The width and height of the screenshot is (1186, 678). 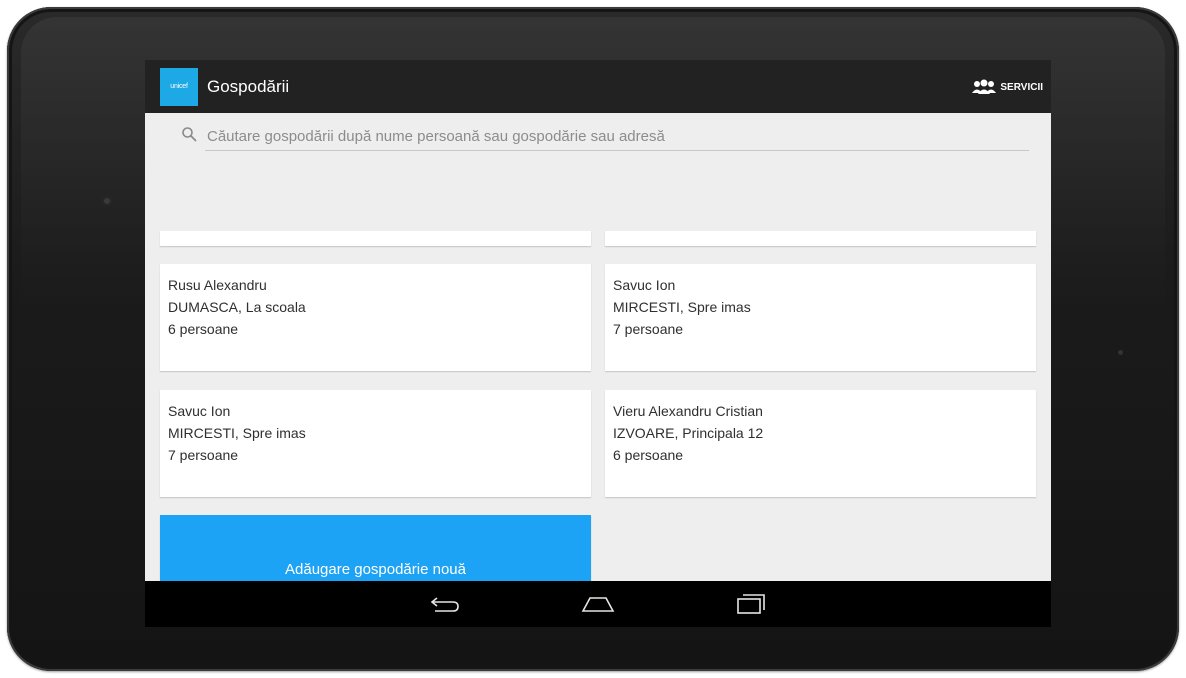 What do you see at coordinates (688, 433) in the screenshot?
I see `household-address: IZVOARE, Principala 12` at bounding box center [688, 433].